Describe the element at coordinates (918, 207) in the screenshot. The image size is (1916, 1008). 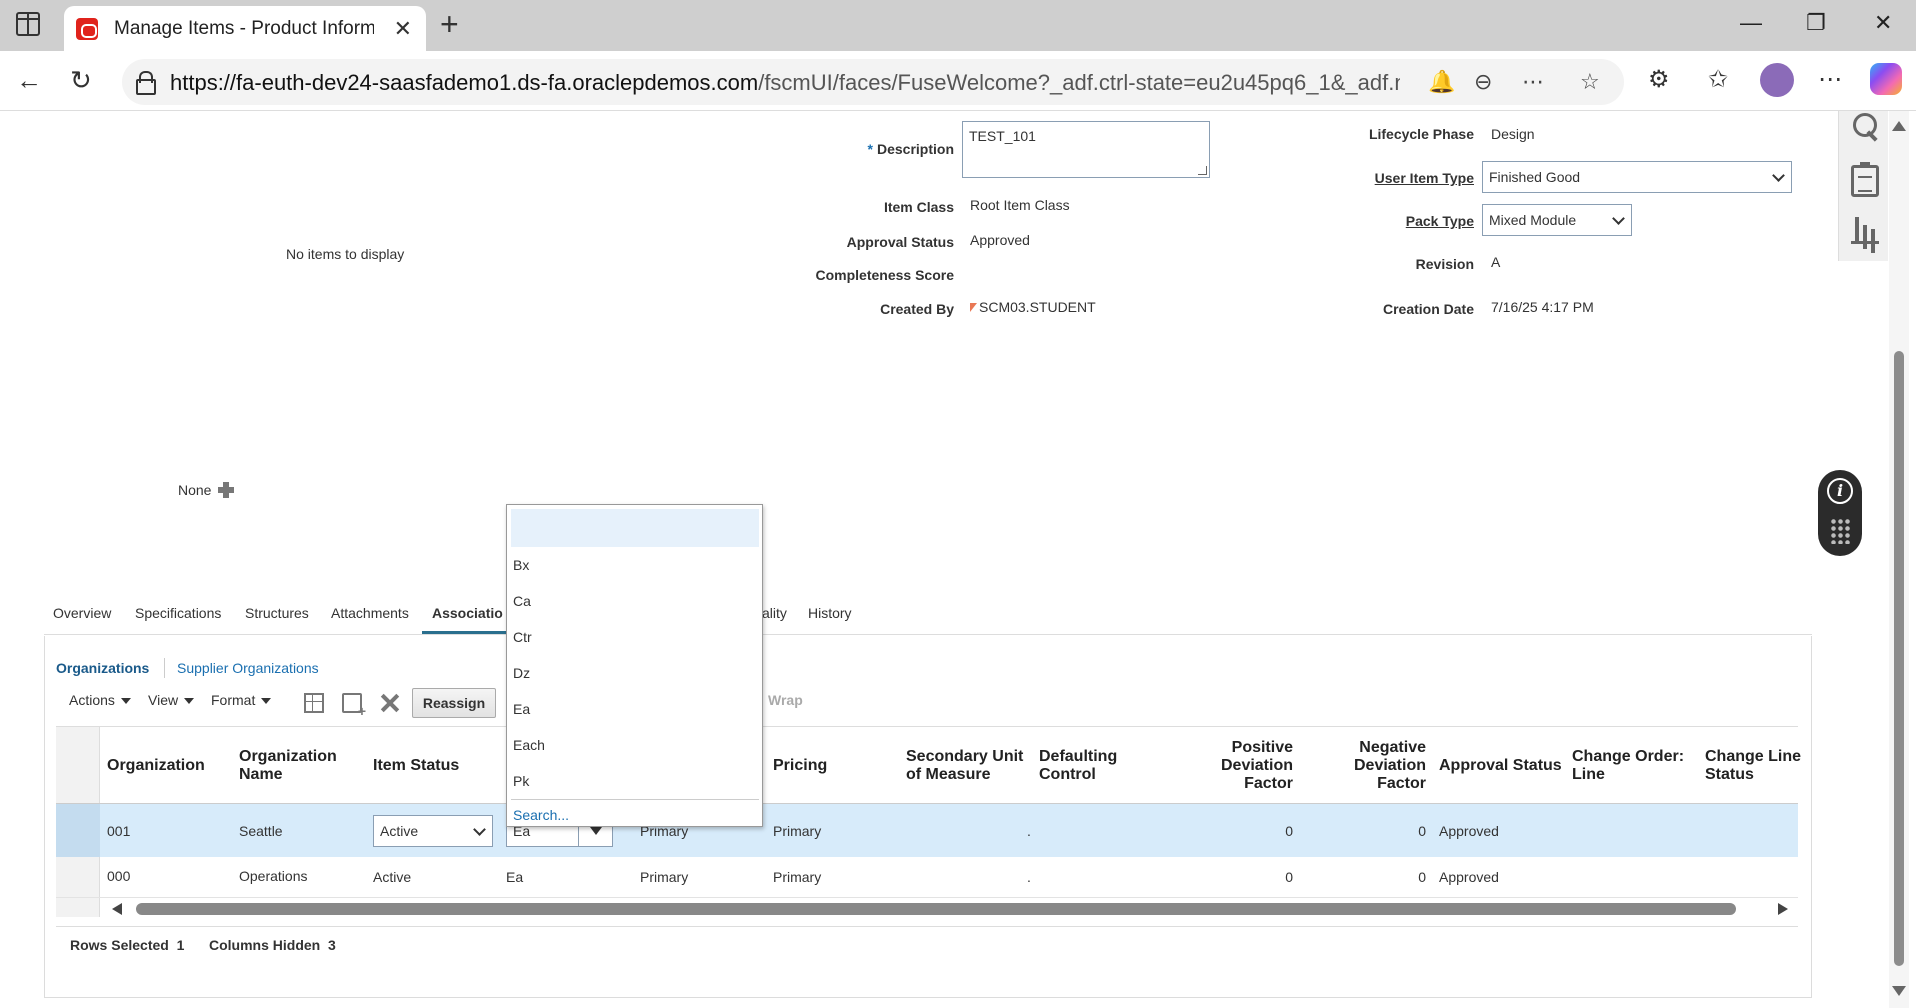
I see `item-class-label: Item Class` at that location.